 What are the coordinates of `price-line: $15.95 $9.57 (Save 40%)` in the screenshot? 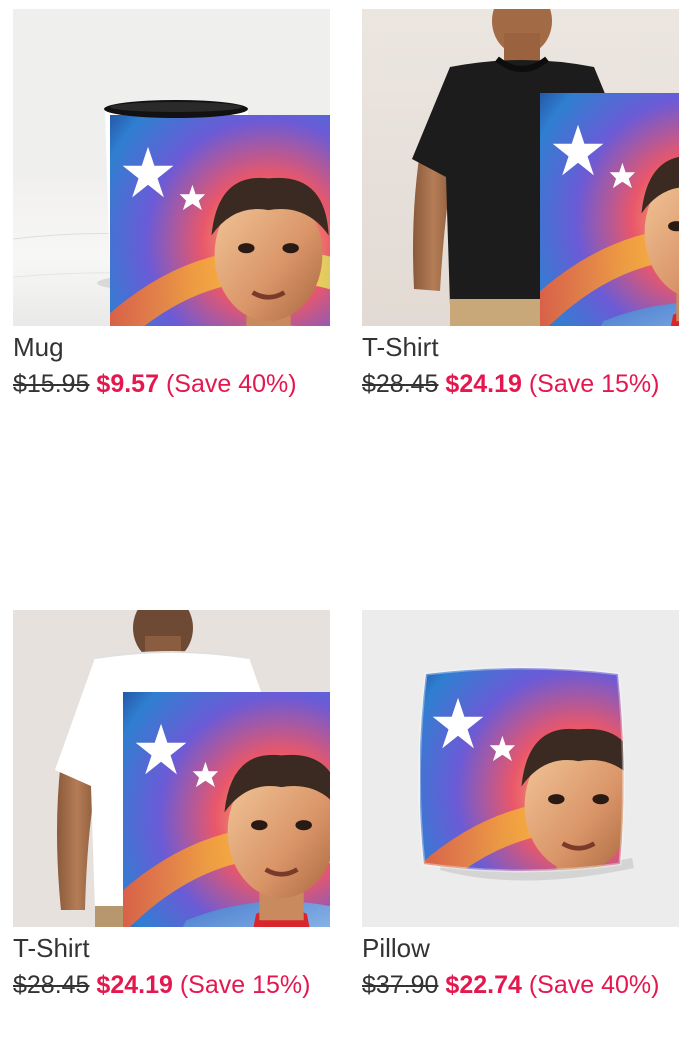 It's located at (171, 384).